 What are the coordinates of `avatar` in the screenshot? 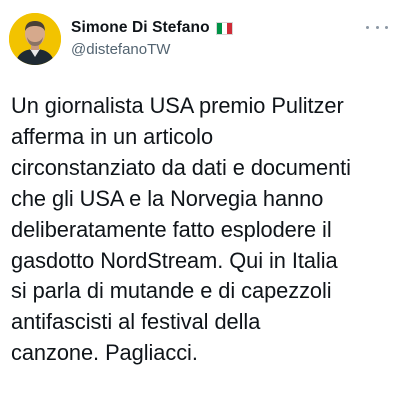 It's located at (35, 39).